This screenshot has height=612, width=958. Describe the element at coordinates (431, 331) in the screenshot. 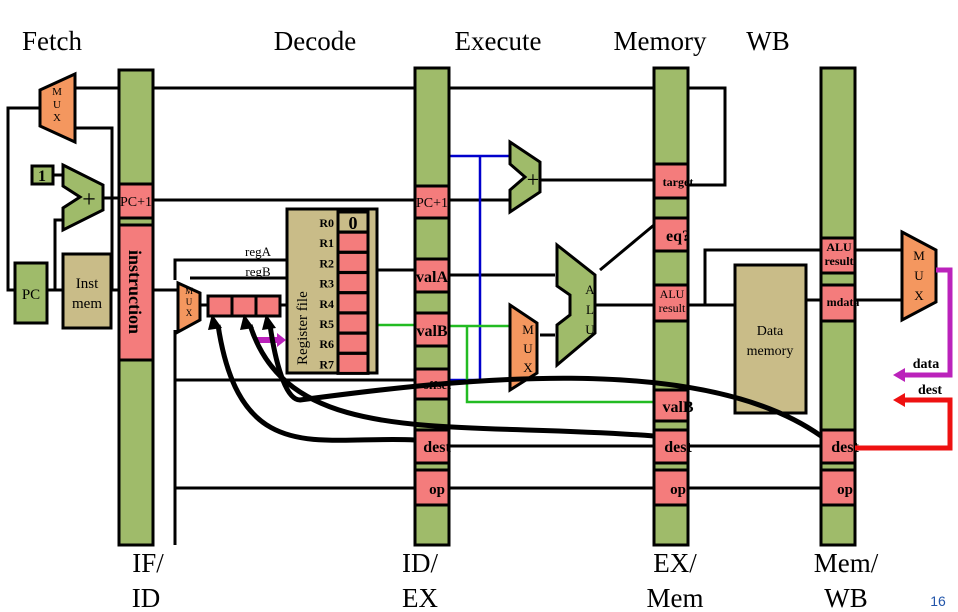

I see `idex-valB: valB` at that location.